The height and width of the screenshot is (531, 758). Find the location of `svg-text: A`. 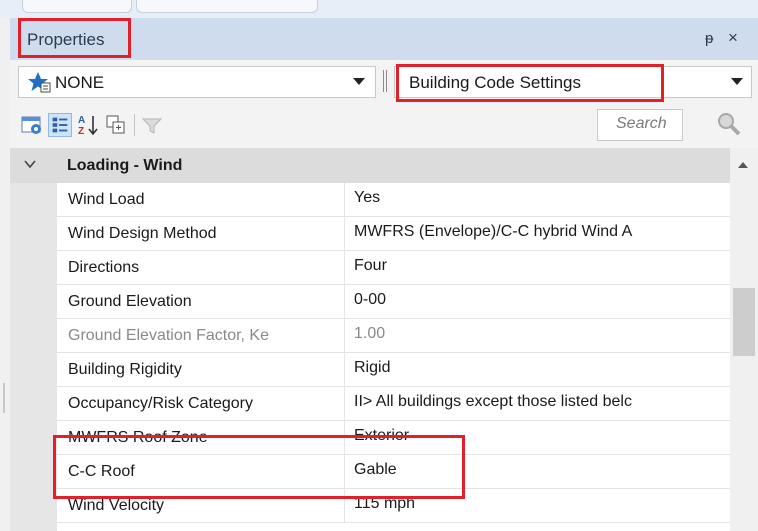

svg-text: A is located at coordinates (81, 120).